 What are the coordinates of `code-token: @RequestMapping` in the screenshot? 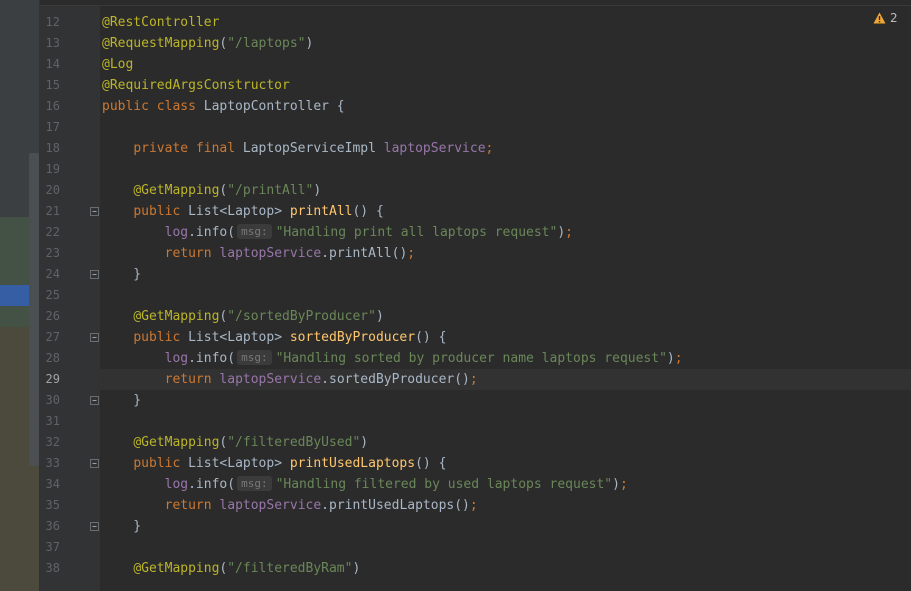 It's located at (161, 43).